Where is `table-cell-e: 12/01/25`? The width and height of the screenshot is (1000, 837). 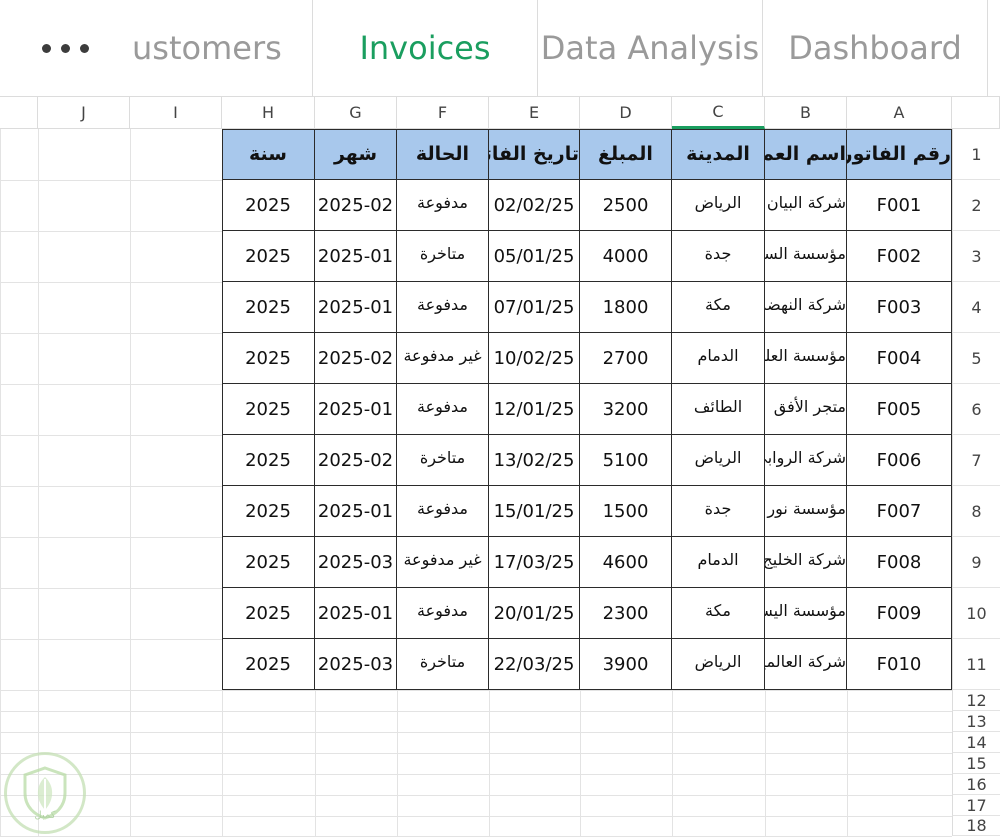 table-cell-e: 12/01/25 is located at coordinates (534, 409).